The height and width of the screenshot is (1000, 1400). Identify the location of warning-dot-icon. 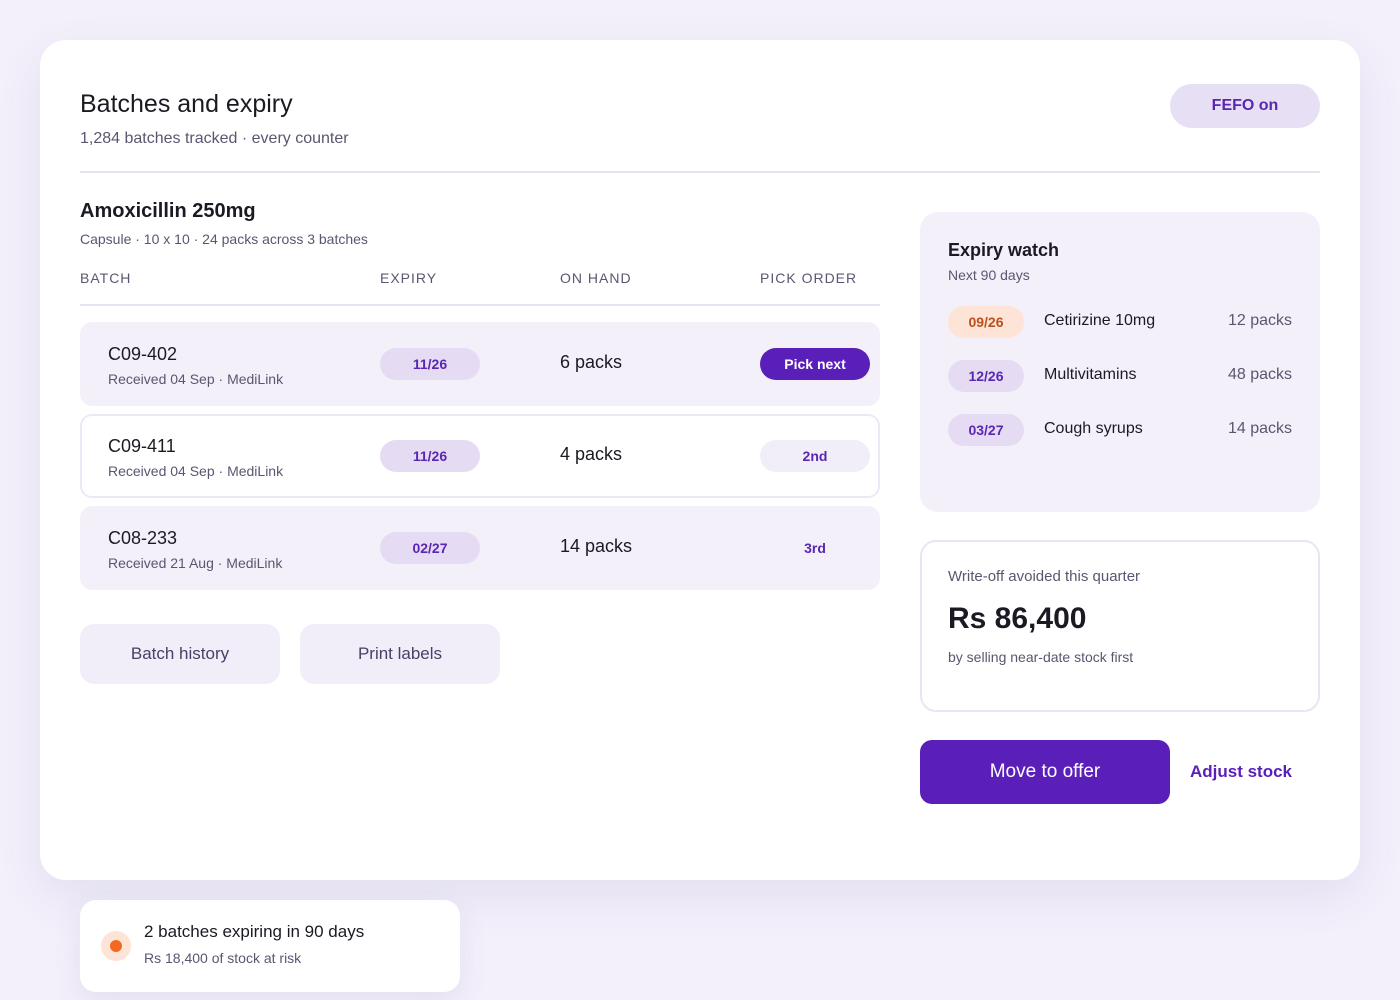
(116, 946).